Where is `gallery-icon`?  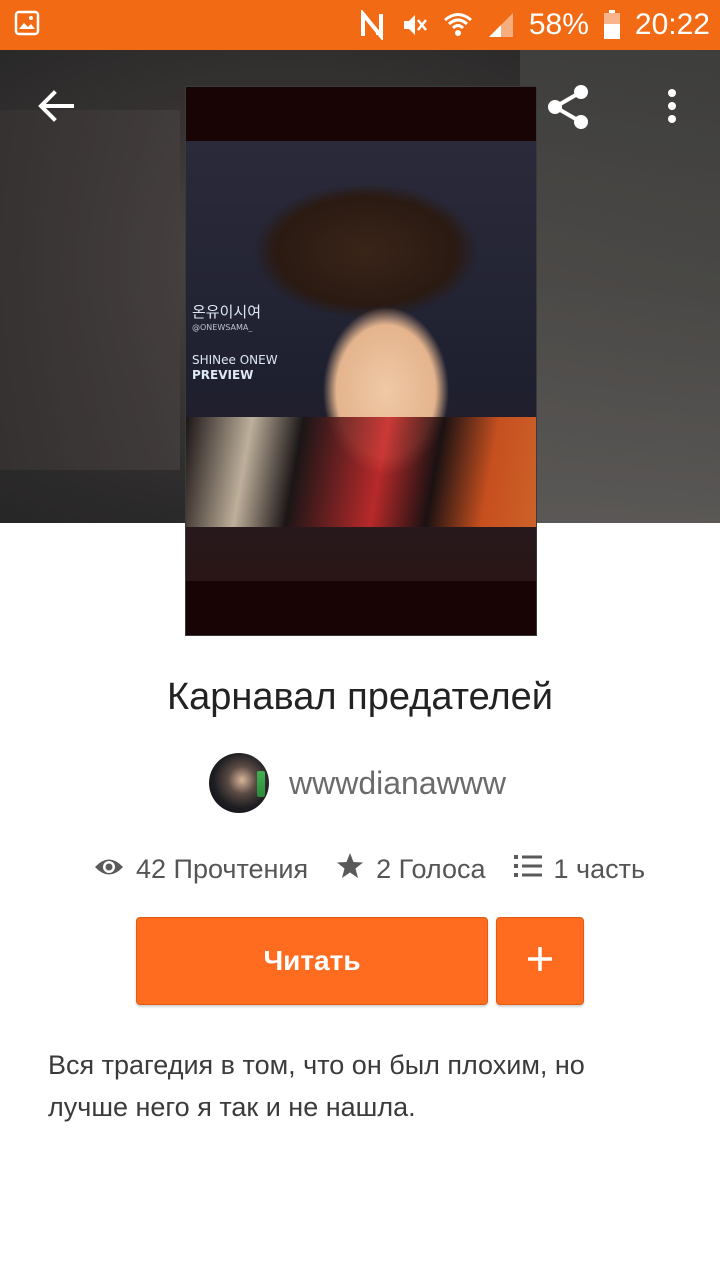
gallery-icon is located at coordinates (27, 23).